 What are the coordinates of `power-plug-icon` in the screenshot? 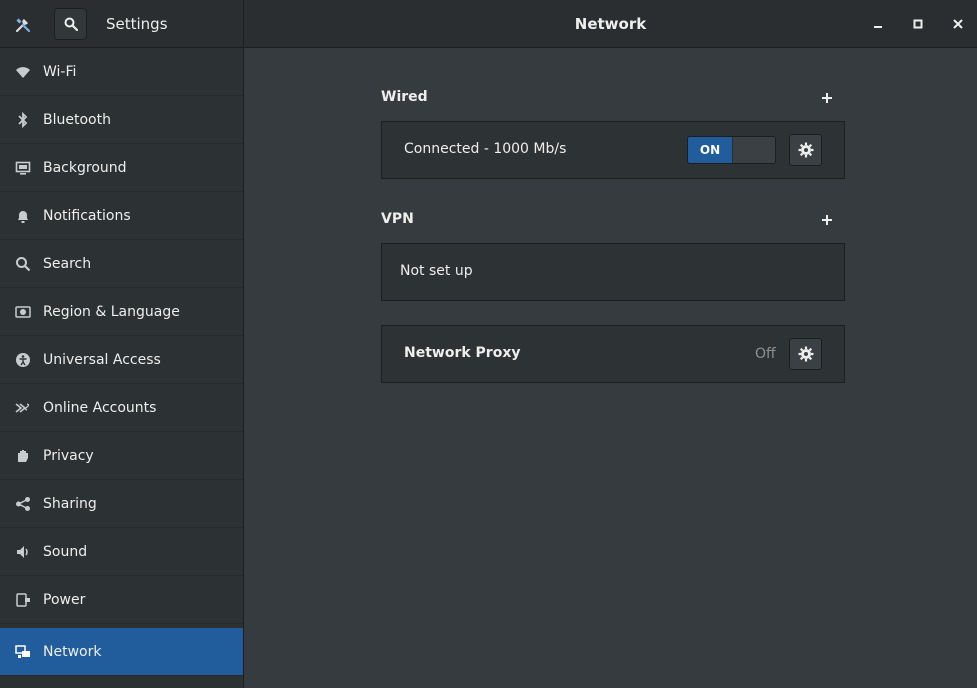 It's located at (23, 600).